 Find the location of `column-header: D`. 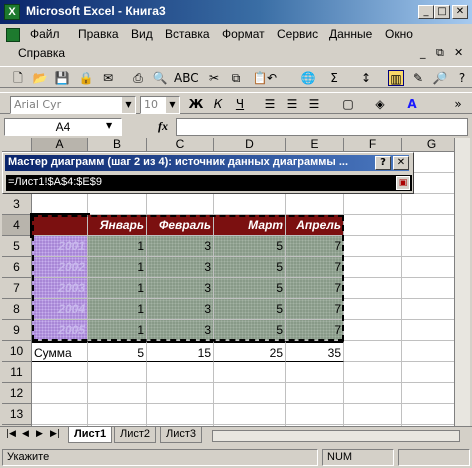

column-header: D is located at coordinates (250, 145).